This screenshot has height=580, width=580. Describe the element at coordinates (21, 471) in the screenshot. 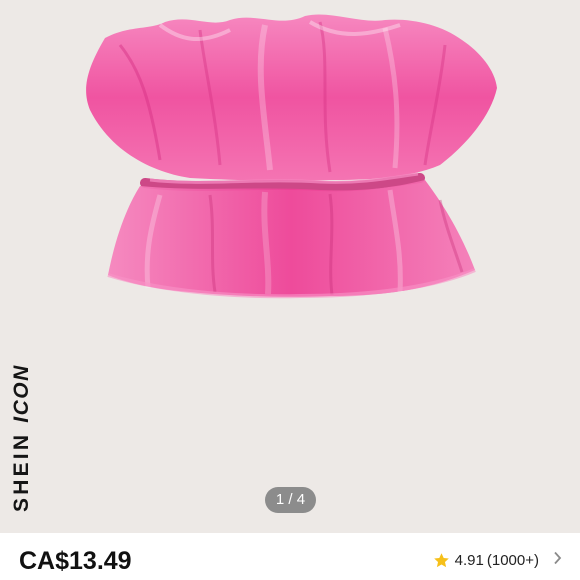

I see `brand-name: SHEIN` at that location.